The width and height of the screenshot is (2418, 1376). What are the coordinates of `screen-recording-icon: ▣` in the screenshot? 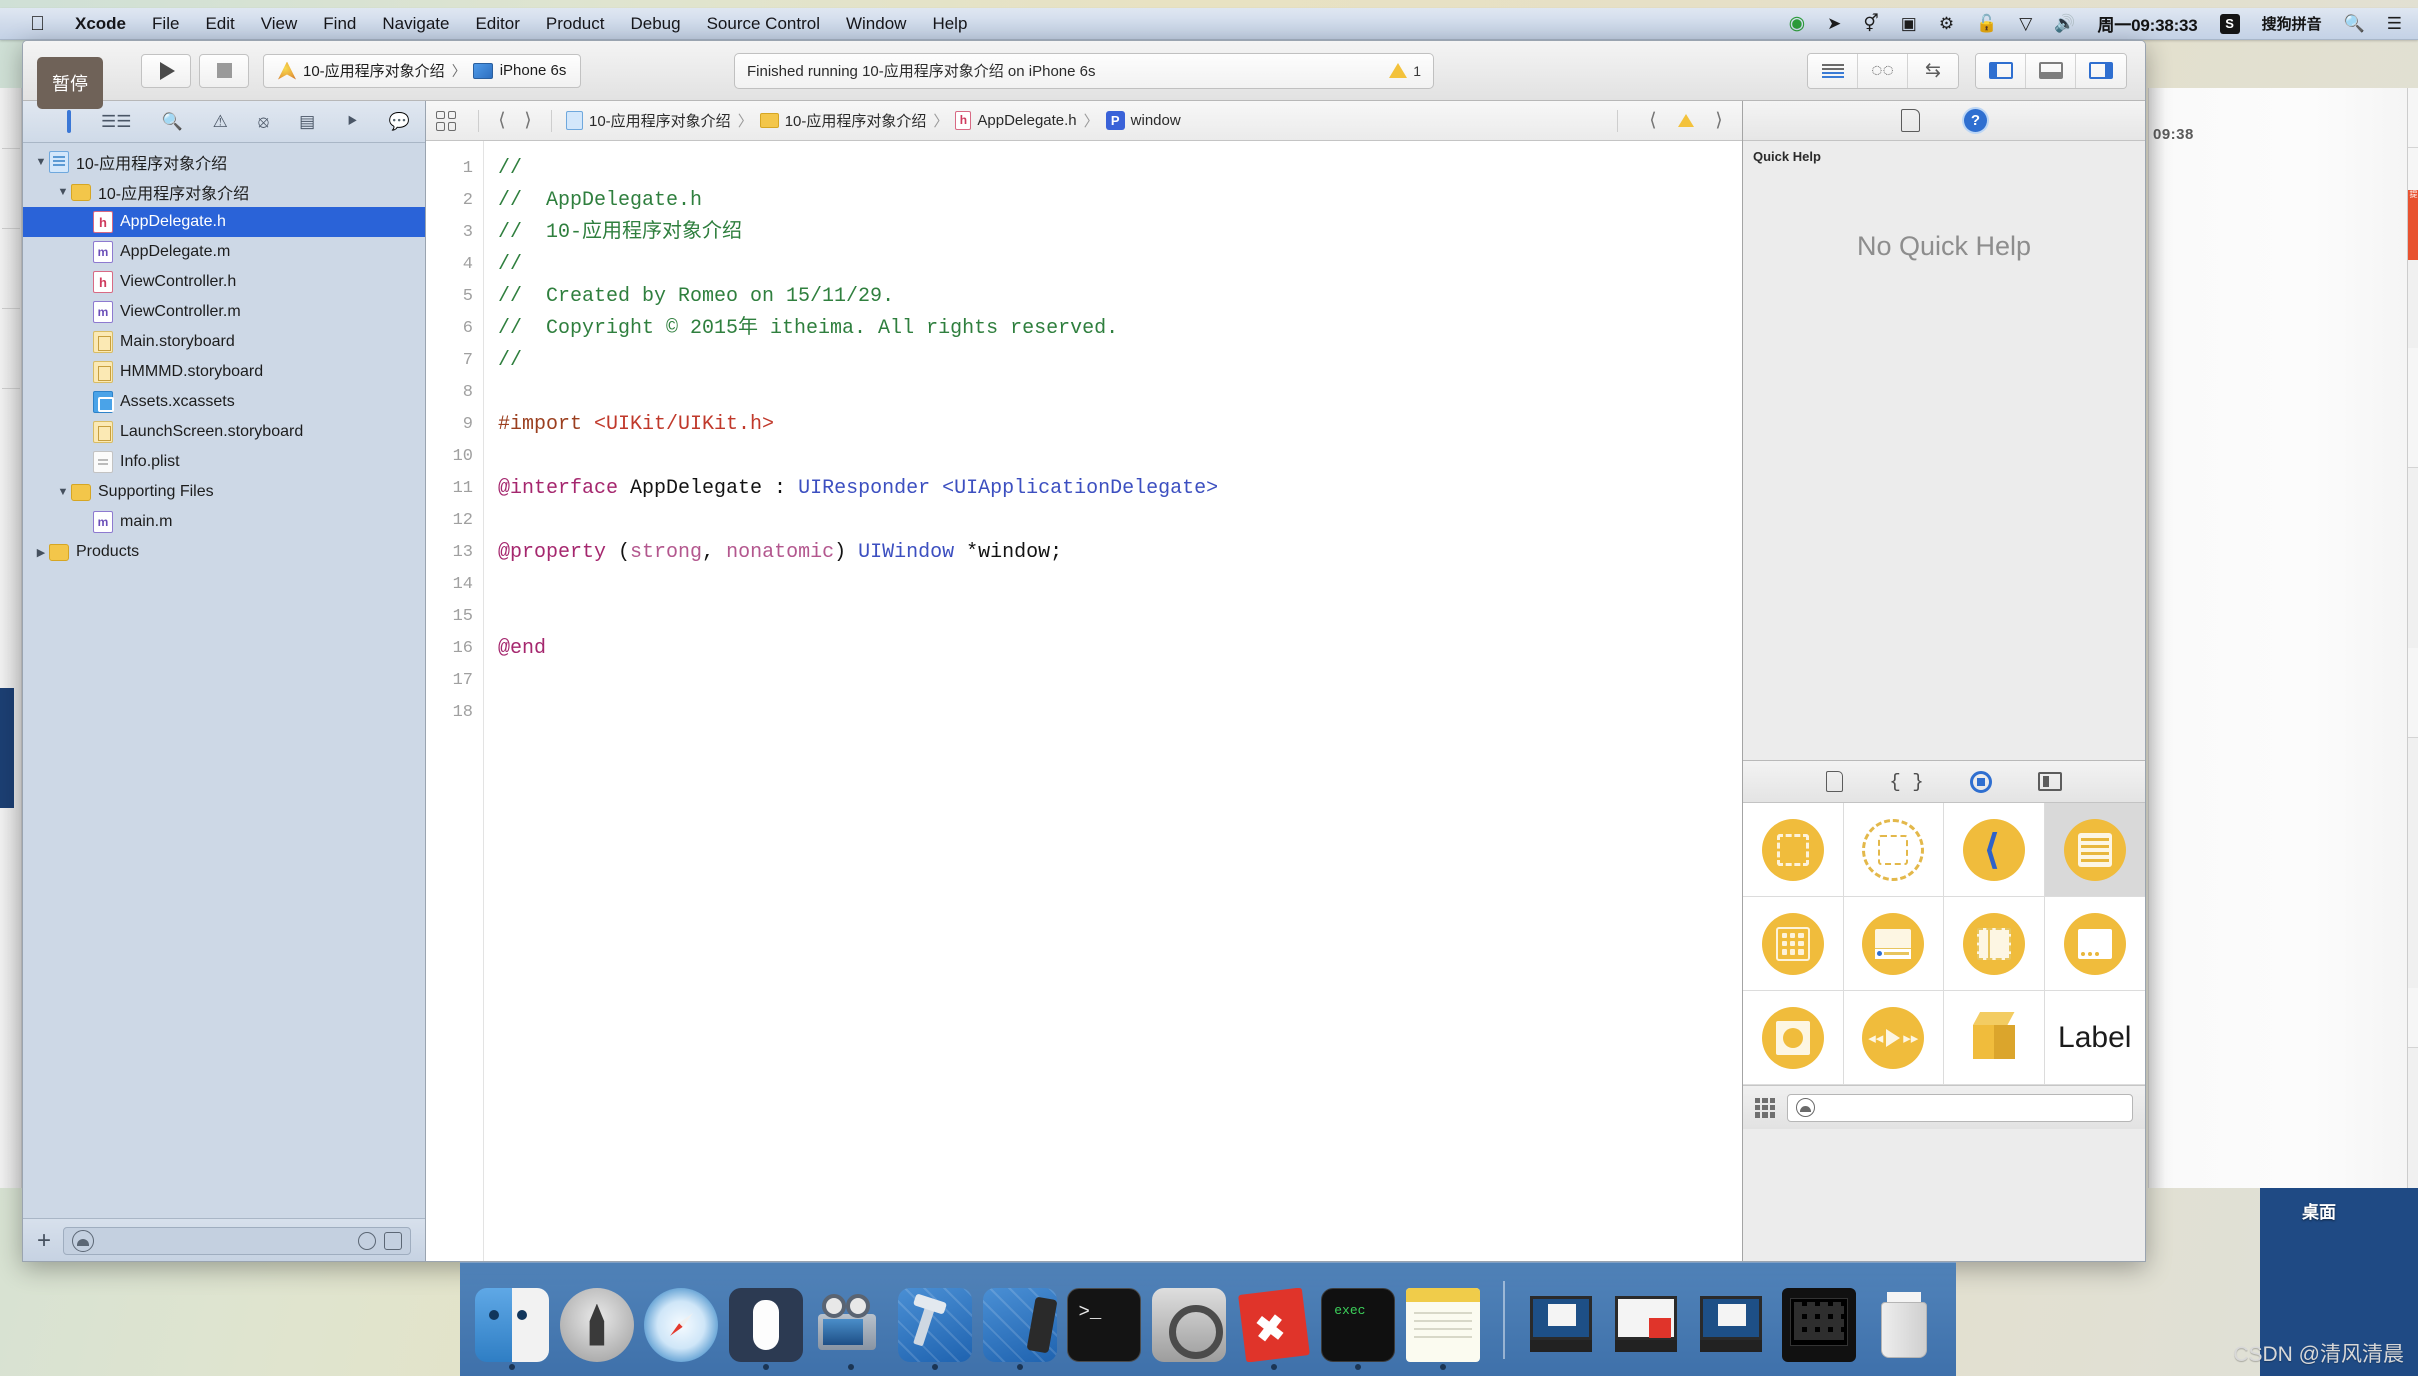 It's located at (1909, 23).